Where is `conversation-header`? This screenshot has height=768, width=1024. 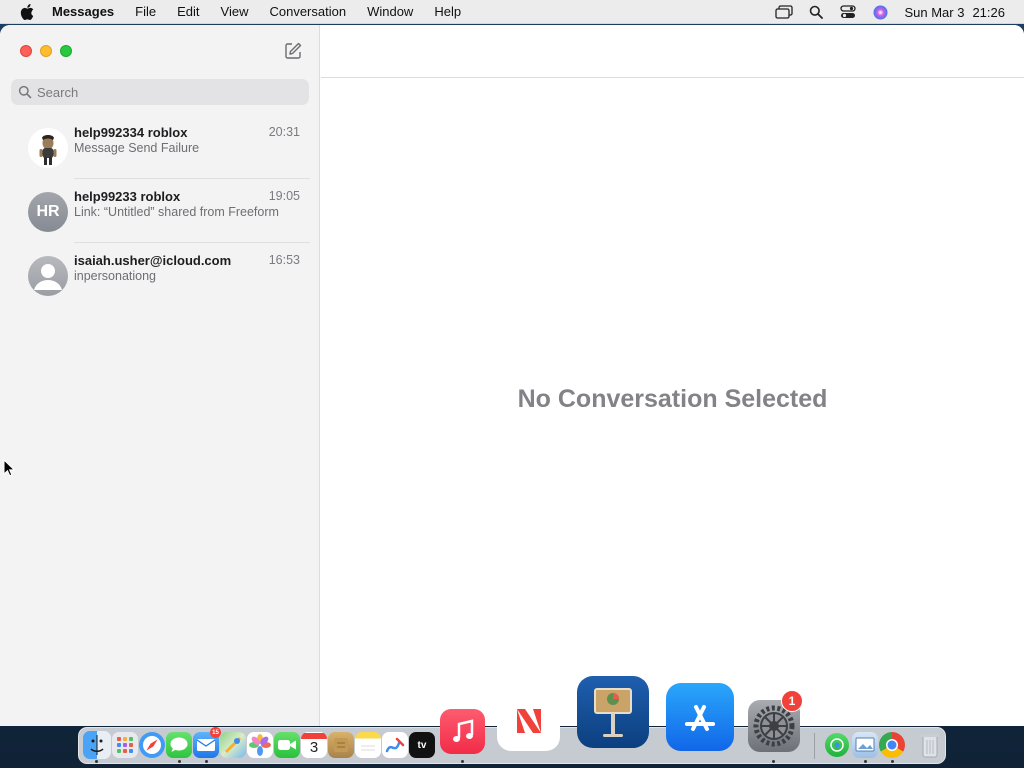 conversation-header is located at coordinates (672, 51).